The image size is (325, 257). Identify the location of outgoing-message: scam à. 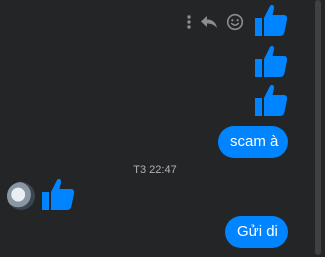
(253, 142).